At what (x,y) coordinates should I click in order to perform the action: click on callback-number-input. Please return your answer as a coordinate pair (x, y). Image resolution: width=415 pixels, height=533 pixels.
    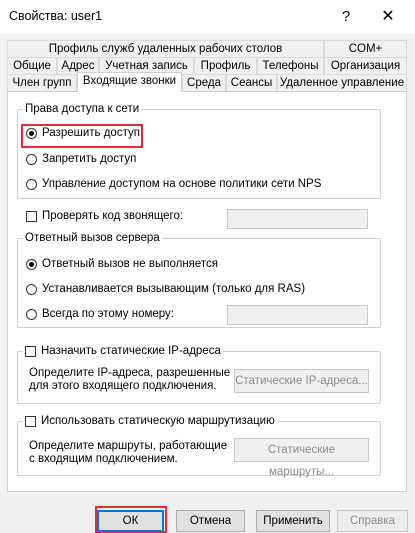
    Looking at the image, I should click on (297, 315).